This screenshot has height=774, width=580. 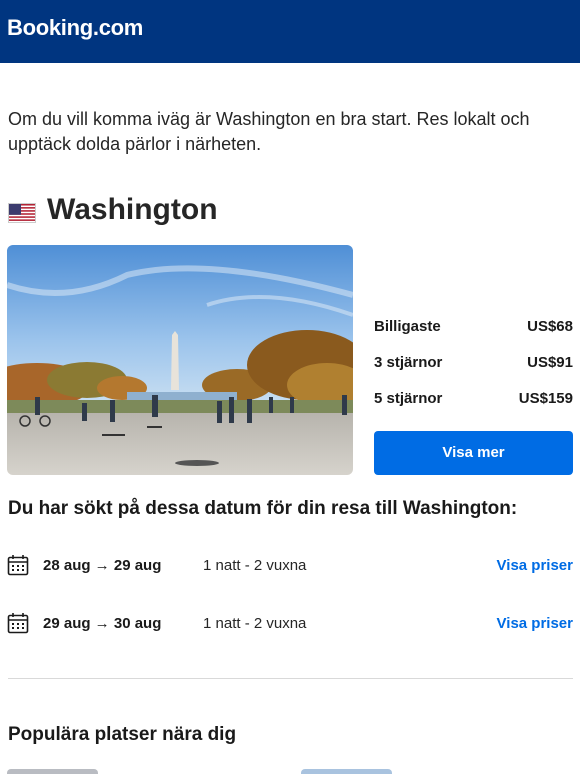 I want to click on email-header: Booking.com, so click(x=290, y=31).